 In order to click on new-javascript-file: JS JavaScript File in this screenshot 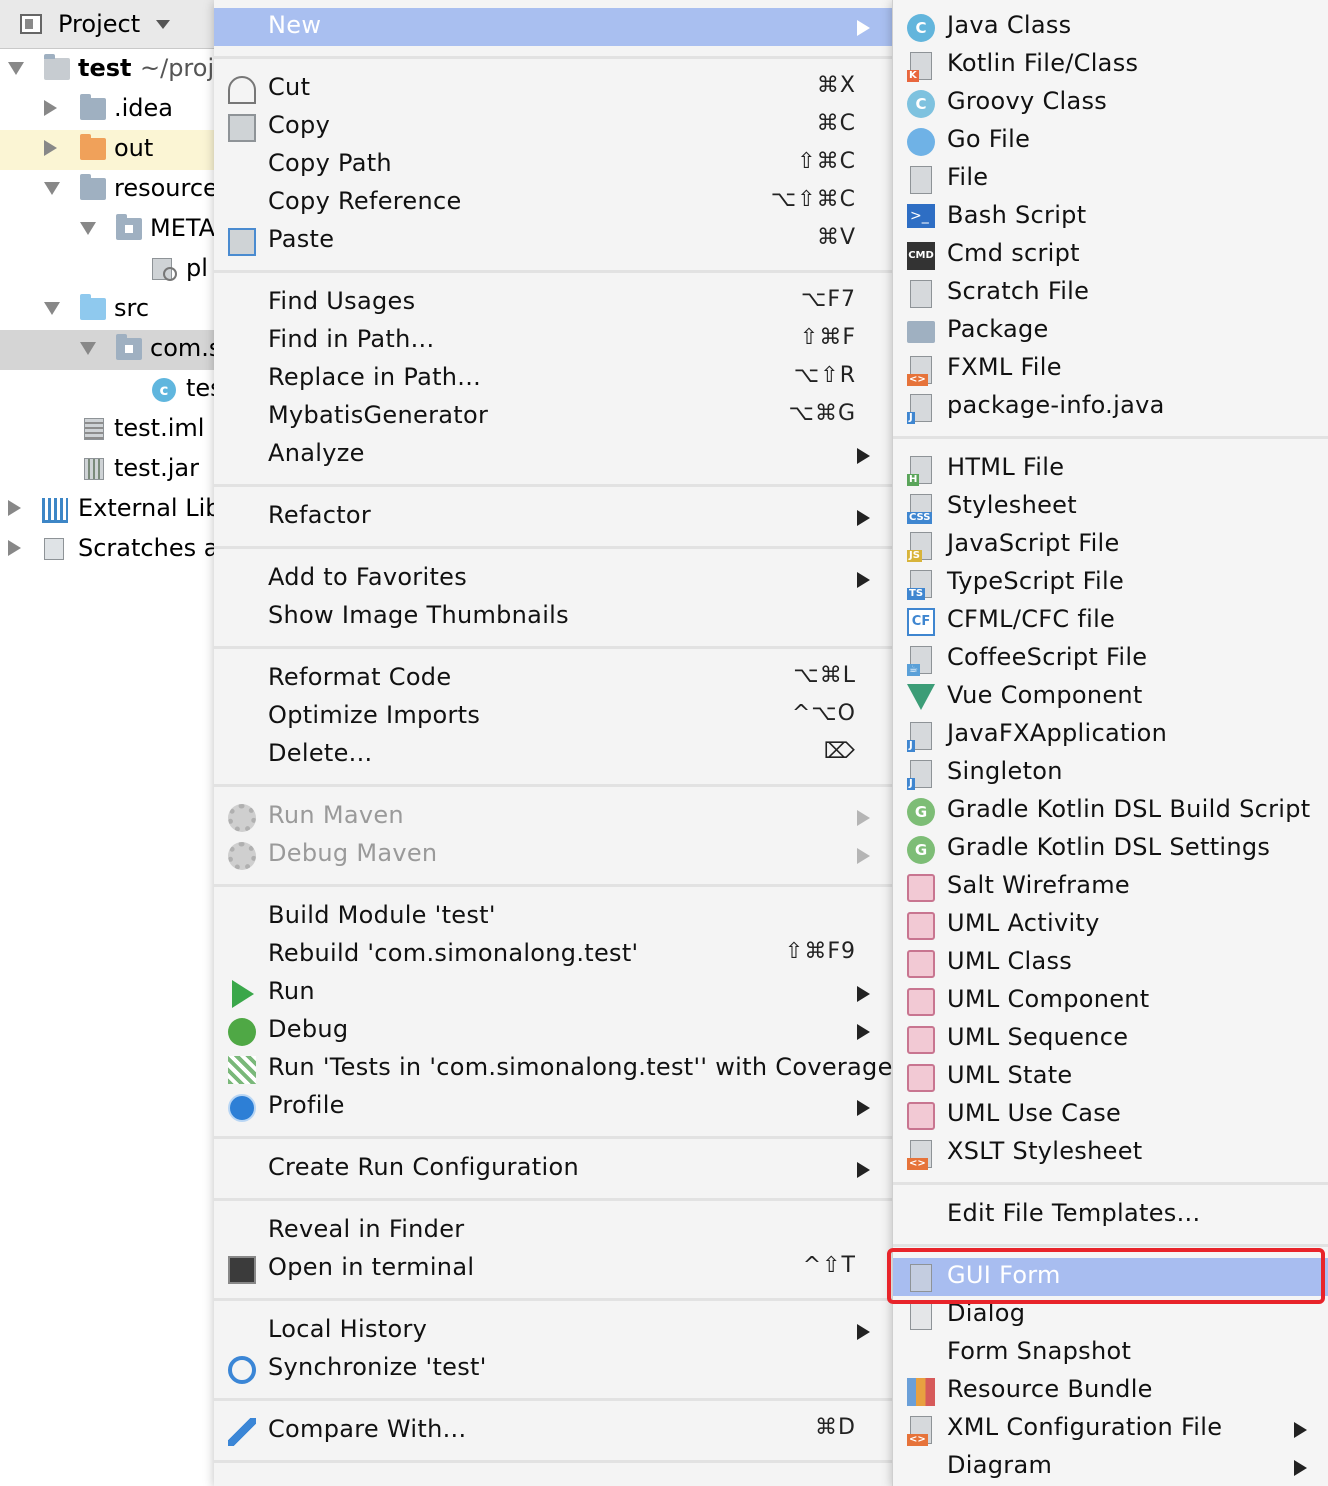, I will do `click(1110, 545)`.